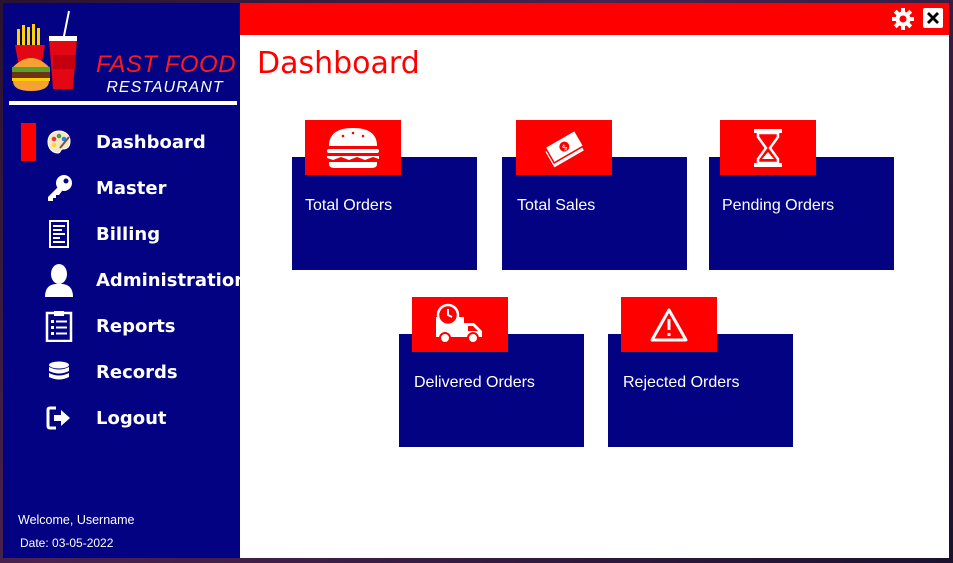 The width and height of the screenshot is (953, 563). I want to click on brand-subtitle: RESTAURANT, so click(165, 87).